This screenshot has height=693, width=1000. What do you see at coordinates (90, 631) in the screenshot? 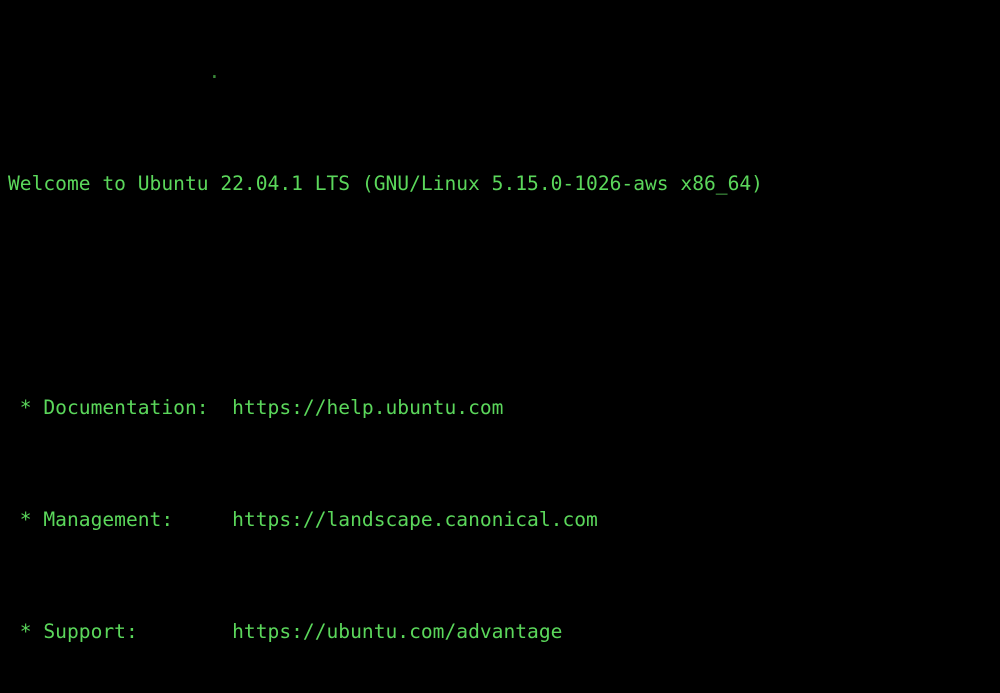
I see `link-label-support: Support:` at bounding box center [90, 631].